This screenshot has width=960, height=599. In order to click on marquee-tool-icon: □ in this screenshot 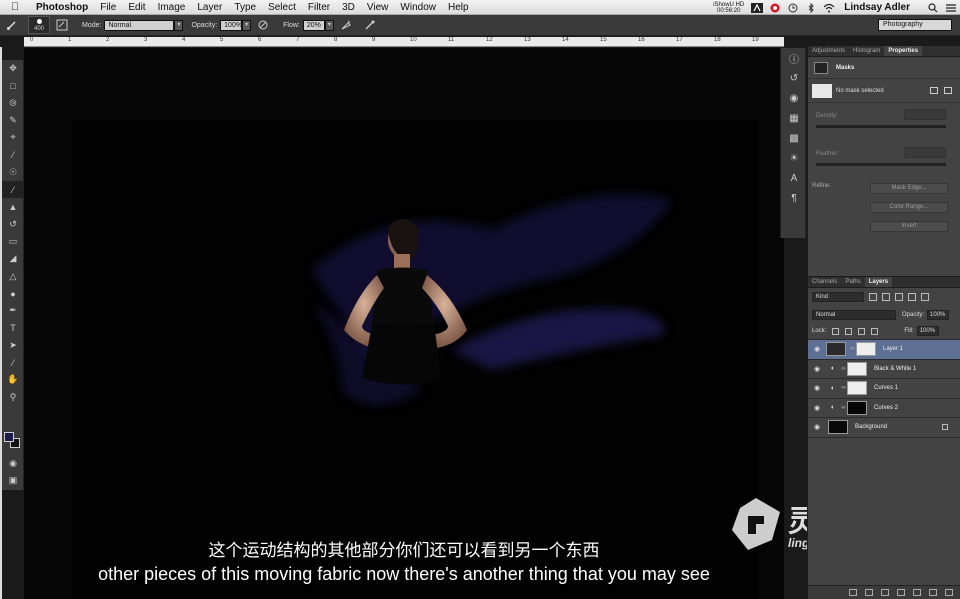, I will do `click(13, 85)`.